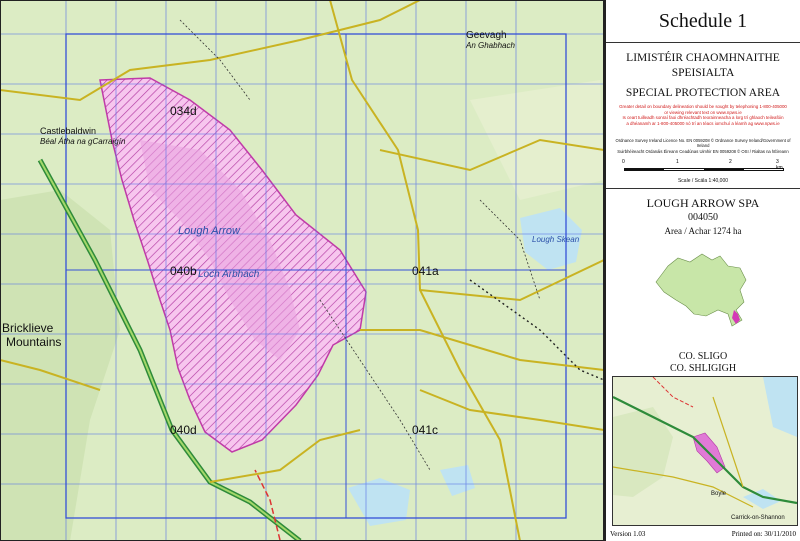 The width and height of the screenshot is (800, 541). Describe the element at coordinates (703, 203) in the screenshot. I see `site-name: LOUGH ARROW SPA` at that location.